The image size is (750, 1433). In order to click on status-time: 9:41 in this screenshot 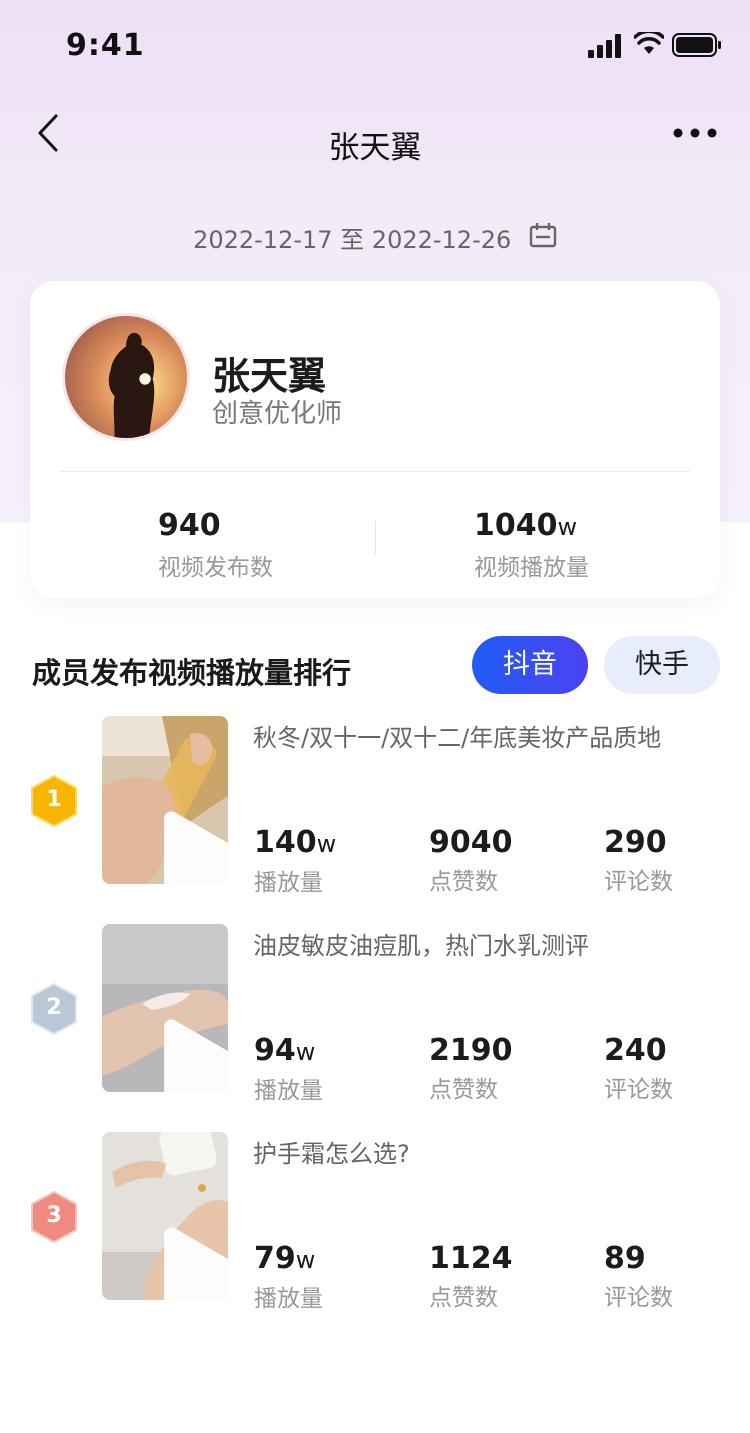, I will do `click(105, 45)`.